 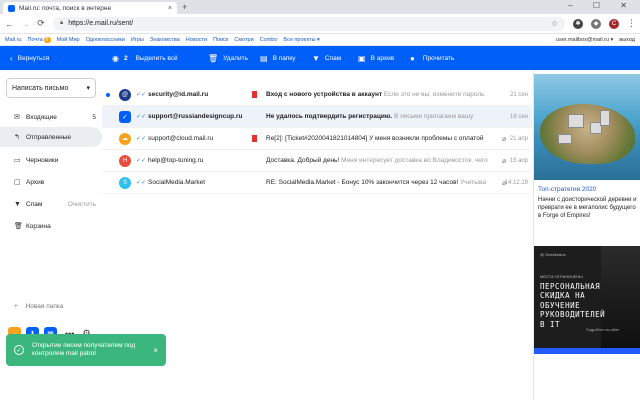 I want to click on message-from: security@id.mail.ru, so click(x=178, y=94).